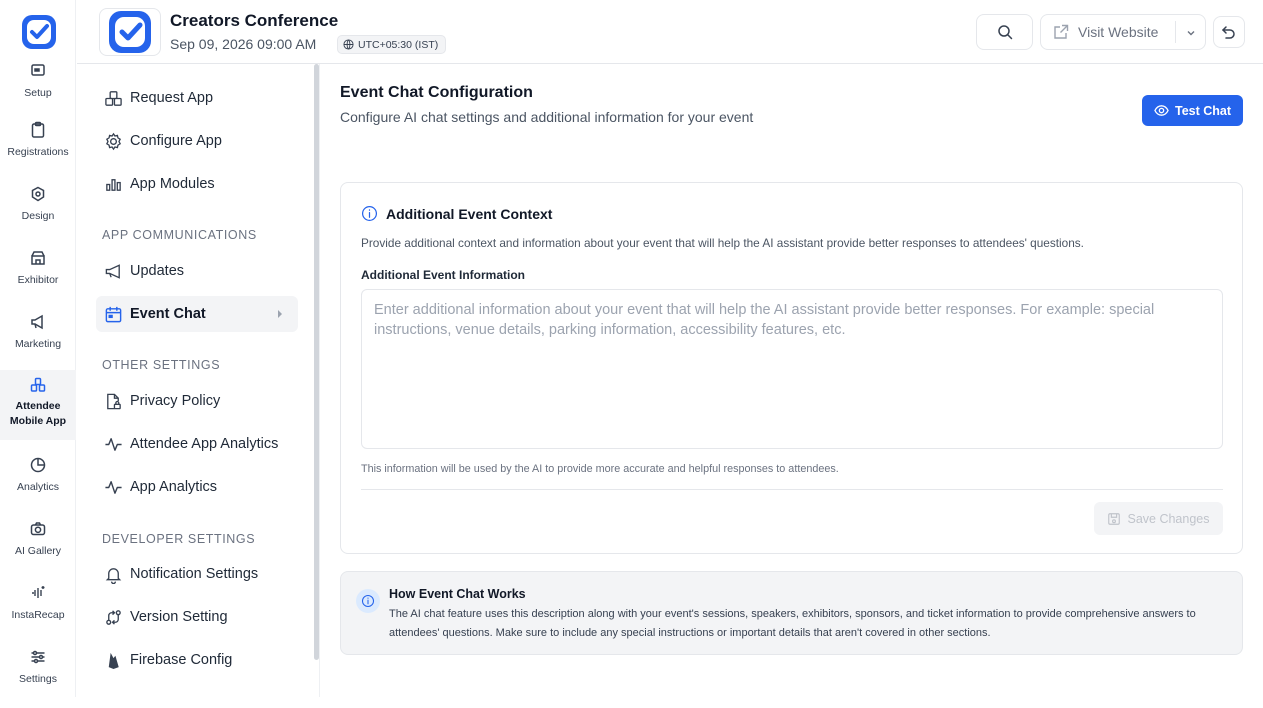 This screenshot has height=708, width=1263. I want to click on sidebar-item-version-setting: Version Setting, so click(197, 617).